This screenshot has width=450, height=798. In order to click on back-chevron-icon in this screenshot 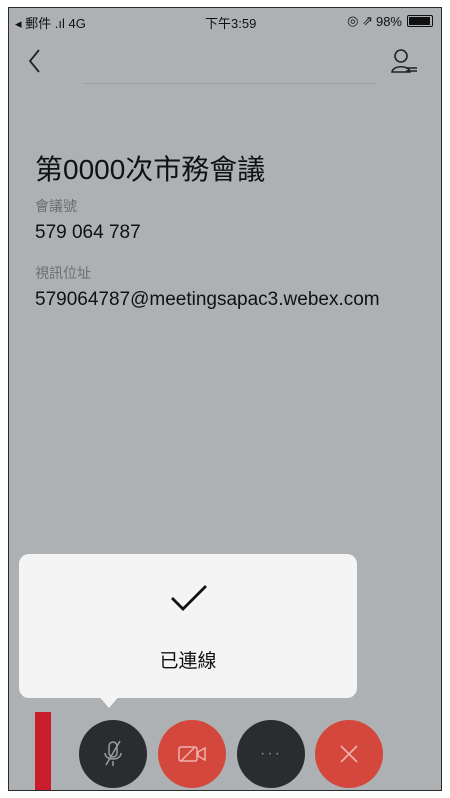, I will do `click(34, 61)`.